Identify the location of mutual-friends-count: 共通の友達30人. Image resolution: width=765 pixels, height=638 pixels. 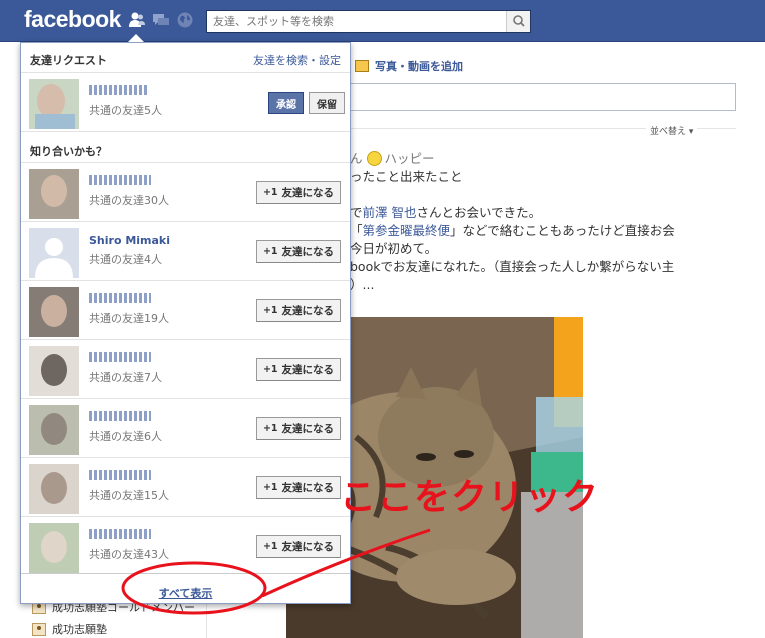
(129, 200).